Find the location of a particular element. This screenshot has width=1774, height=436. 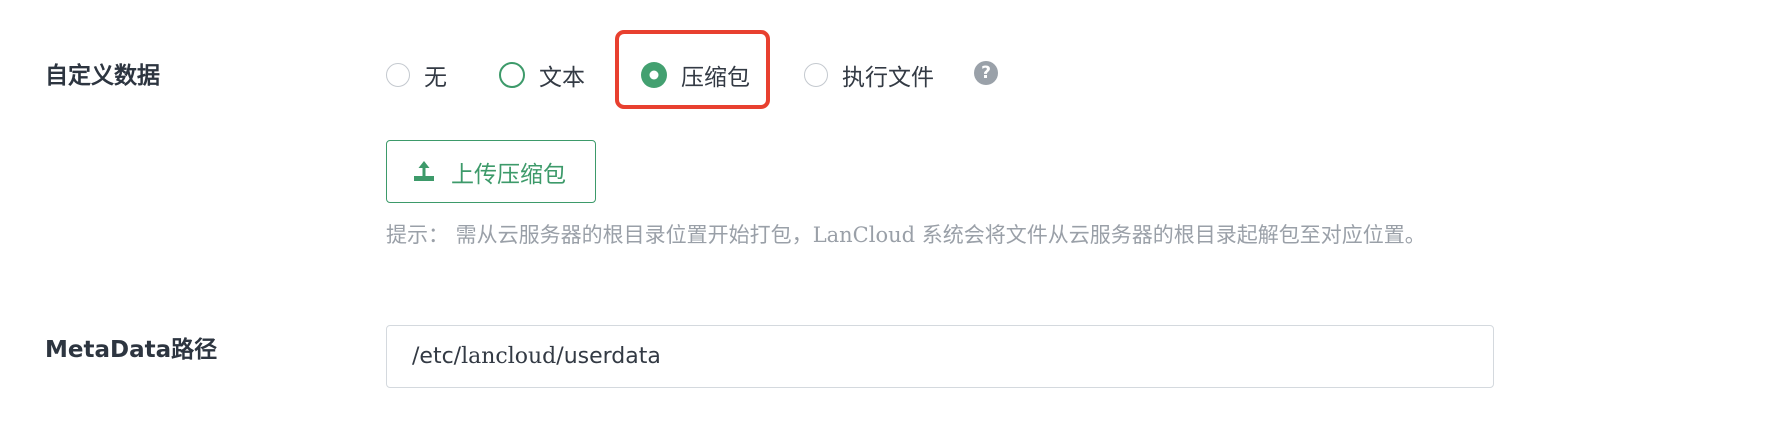

radio-label: 执行文件 is located at coordinates (888, 78).